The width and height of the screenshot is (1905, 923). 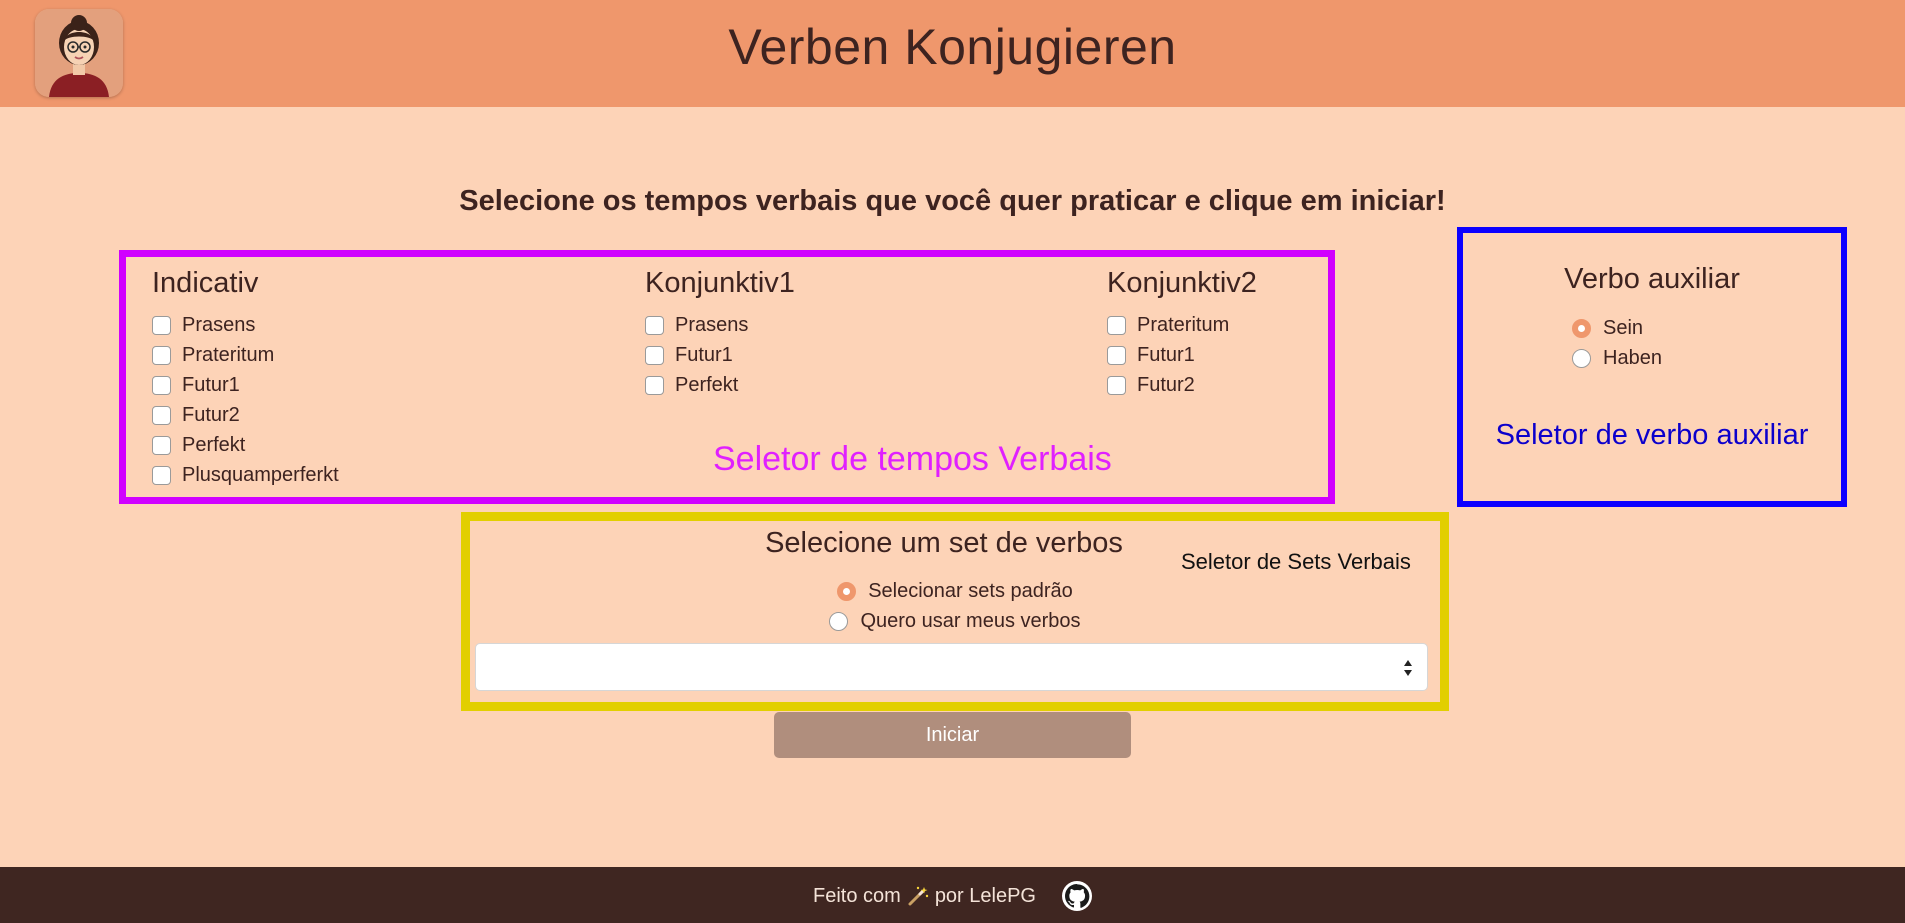 I want to click on option-label: Selecionar sets padrão, so click(x=970, y=590).